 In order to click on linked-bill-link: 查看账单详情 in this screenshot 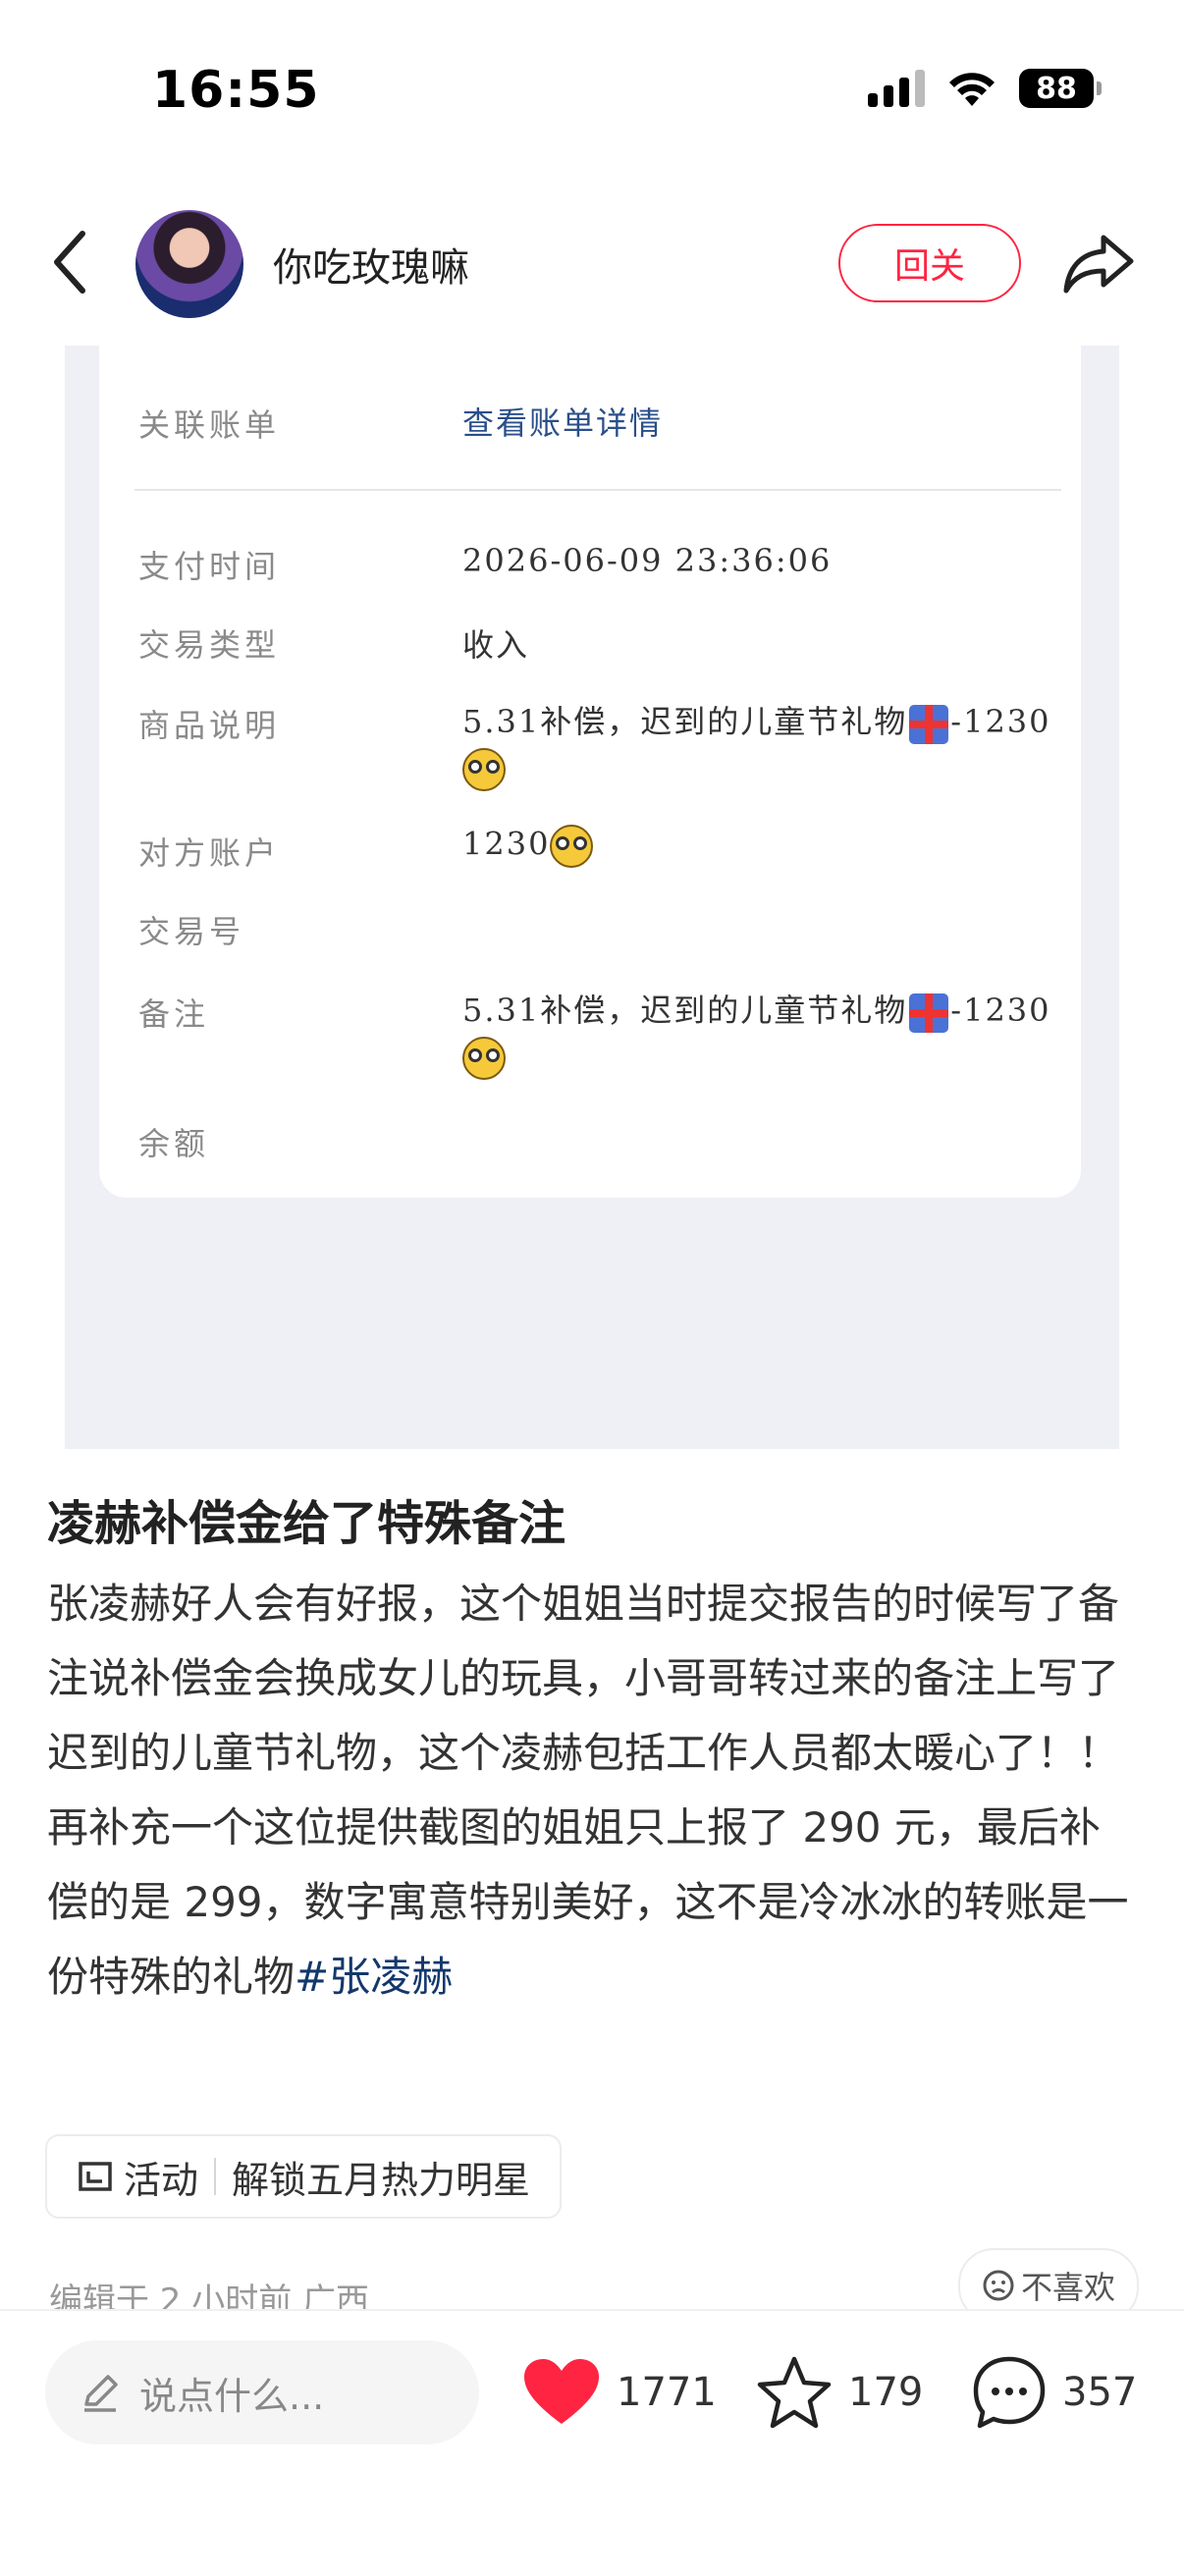, I will do `click(563, 423)`.